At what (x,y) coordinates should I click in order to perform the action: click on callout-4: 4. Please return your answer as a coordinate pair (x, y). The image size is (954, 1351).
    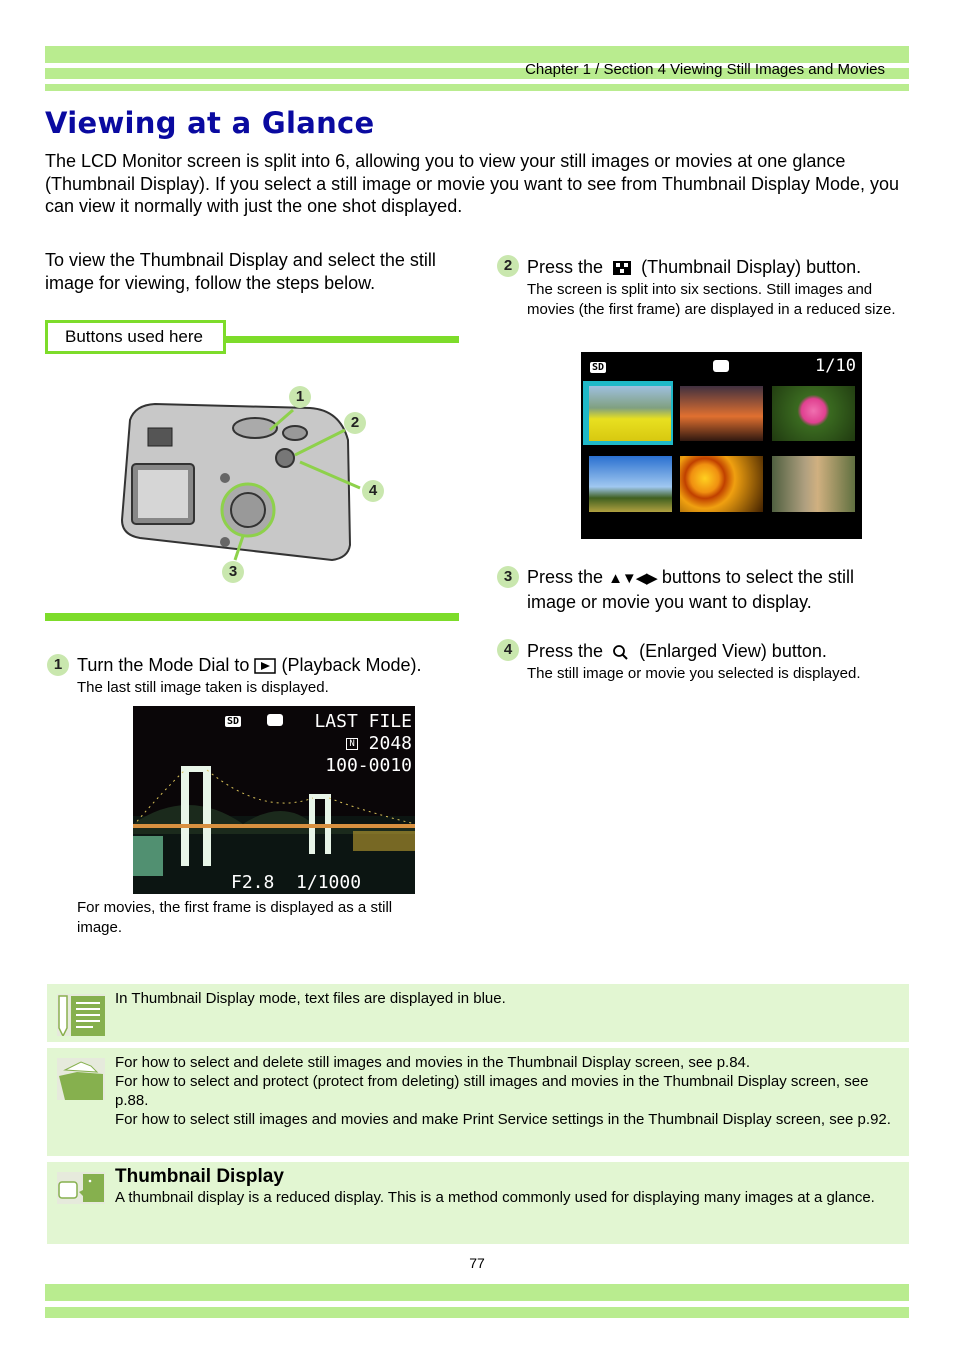
    Looking at the image, I should click on (373, 491).